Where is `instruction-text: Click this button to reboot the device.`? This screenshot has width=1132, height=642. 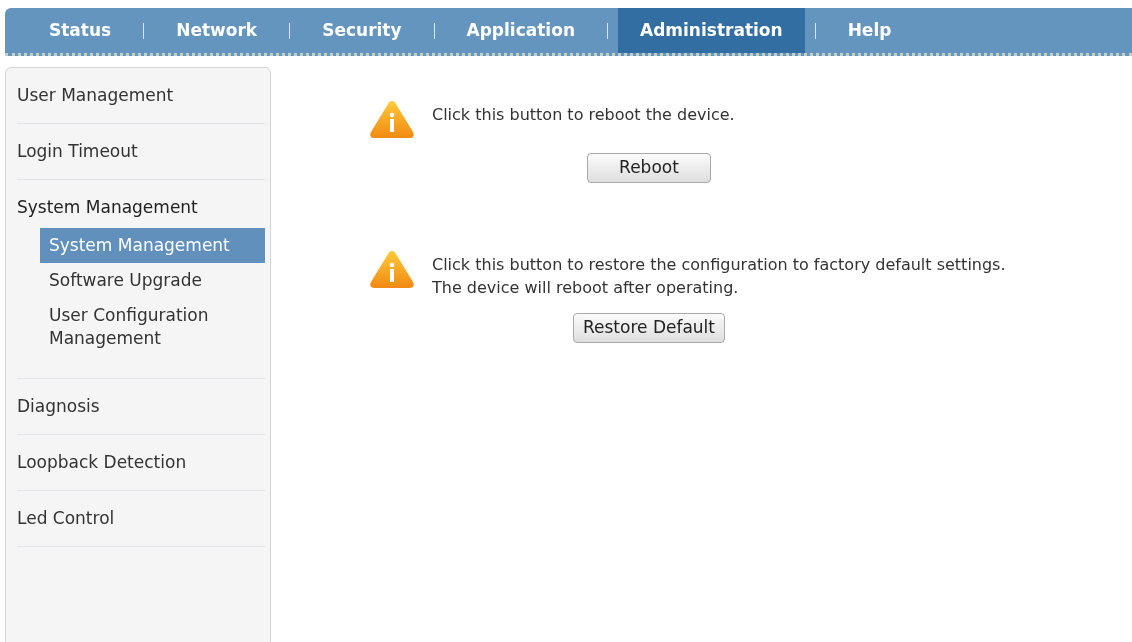
instruction-text: Click this button to reboot the device. is located at coordinates (584, 115).